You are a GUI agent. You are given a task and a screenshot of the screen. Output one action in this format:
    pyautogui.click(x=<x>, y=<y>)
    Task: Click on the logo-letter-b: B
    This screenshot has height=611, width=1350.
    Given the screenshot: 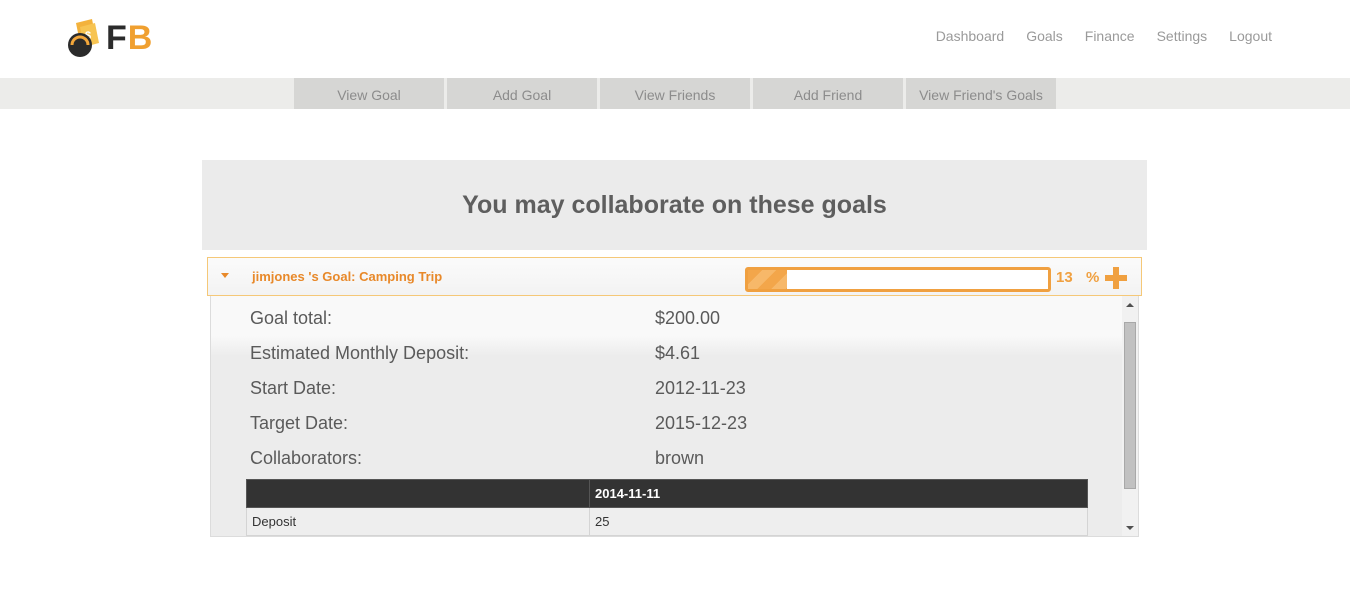 What is the action you would take?
    pyautogui.click(x=140, y=37)
    